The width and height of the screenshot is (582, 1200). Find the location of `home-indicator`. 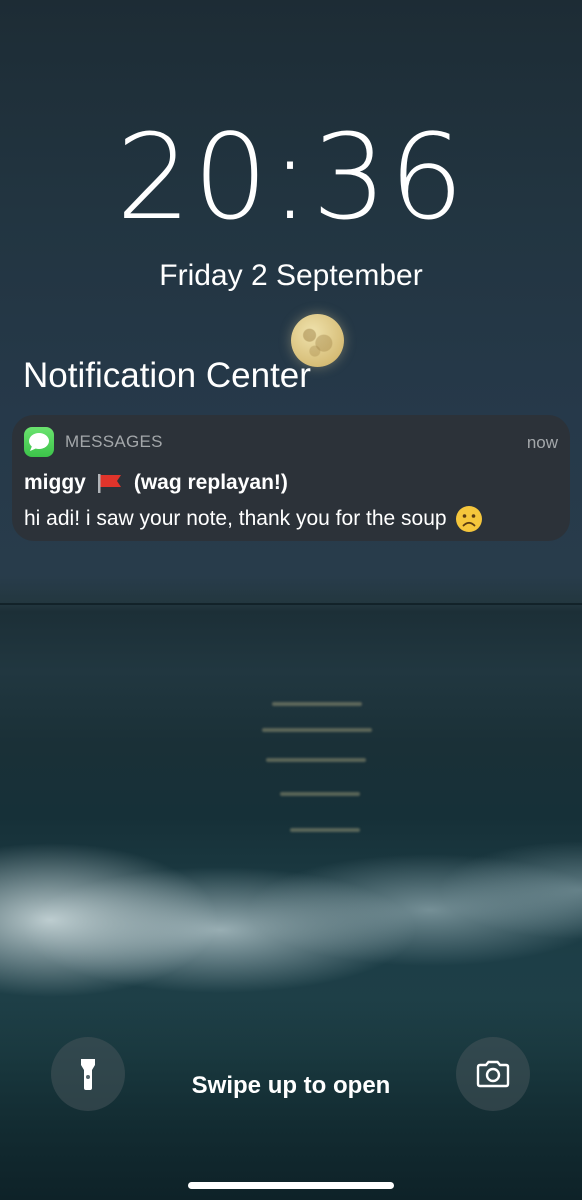

home-indicator is located at coordinates (291, 1185).